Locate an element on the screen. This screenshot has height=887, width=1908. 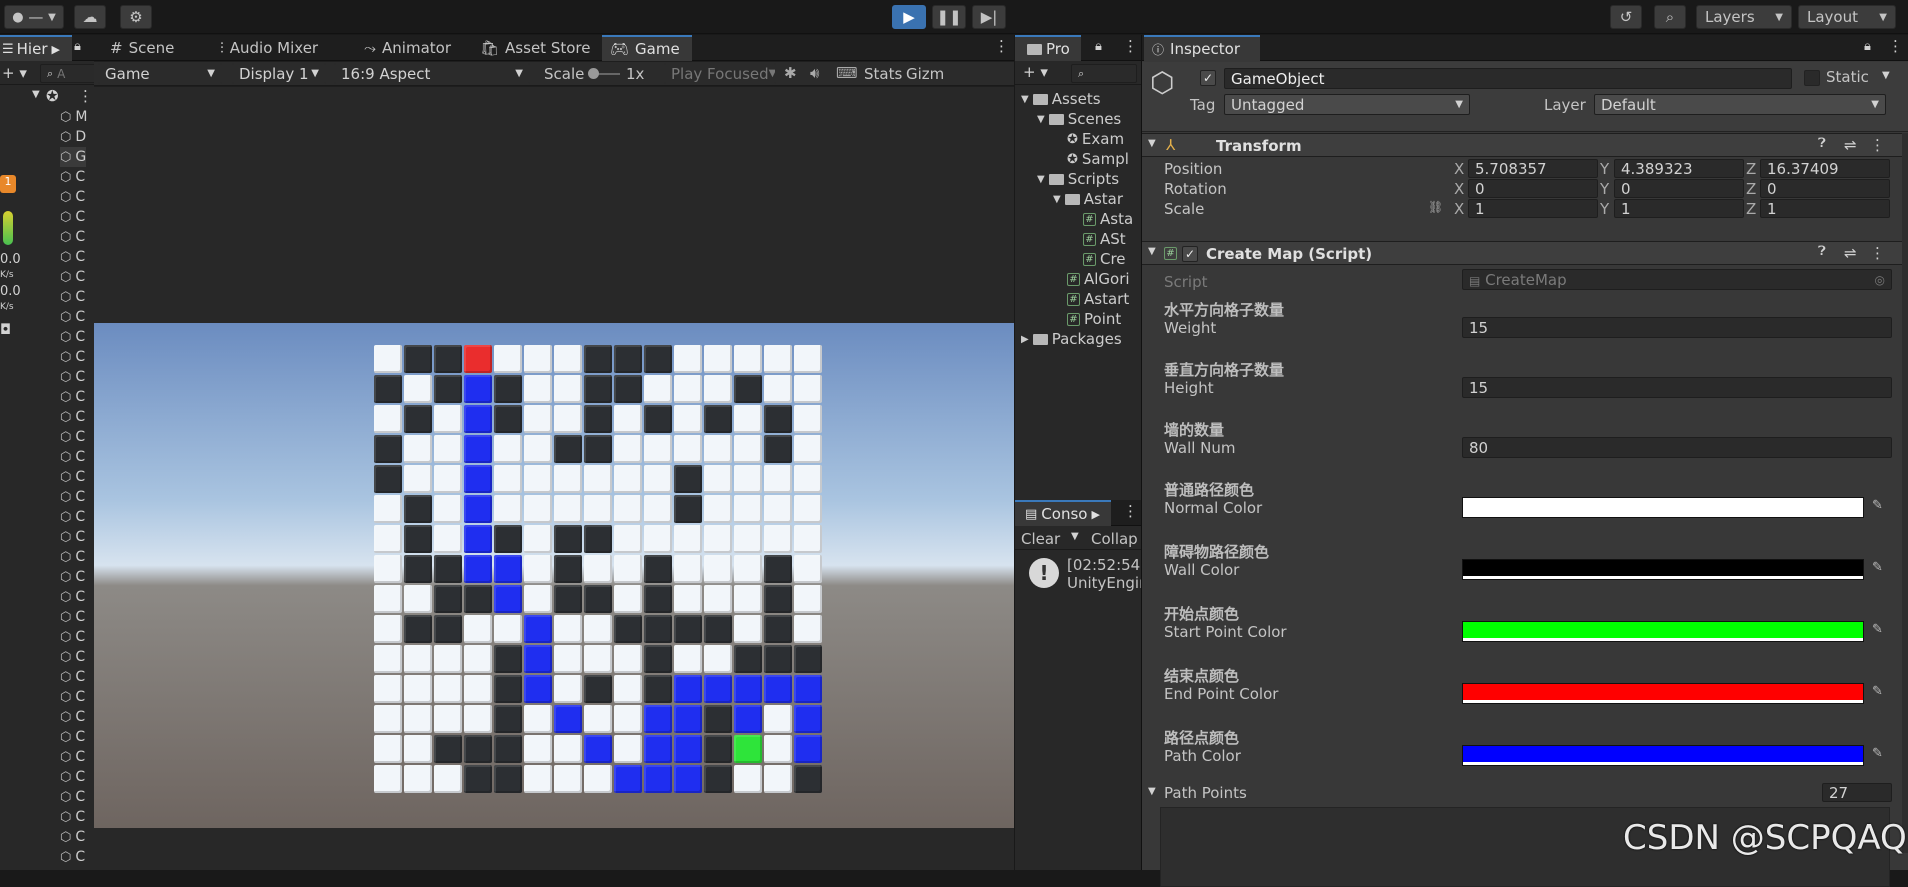
normal-color-field: ✎ is located at coordinates (1677, 507).